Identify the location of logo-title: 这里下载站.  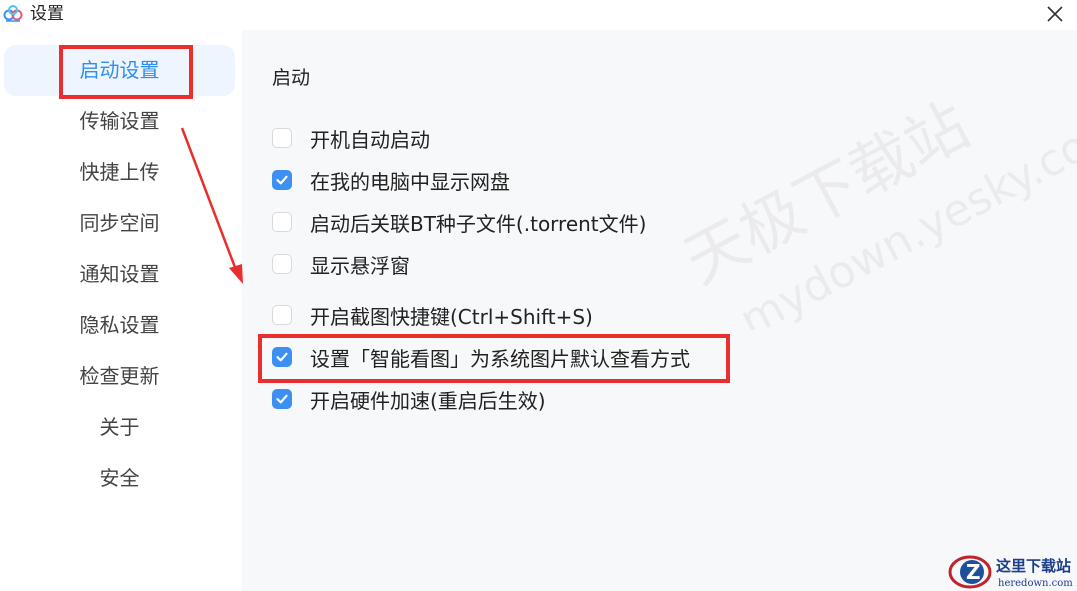
(1033, 566).